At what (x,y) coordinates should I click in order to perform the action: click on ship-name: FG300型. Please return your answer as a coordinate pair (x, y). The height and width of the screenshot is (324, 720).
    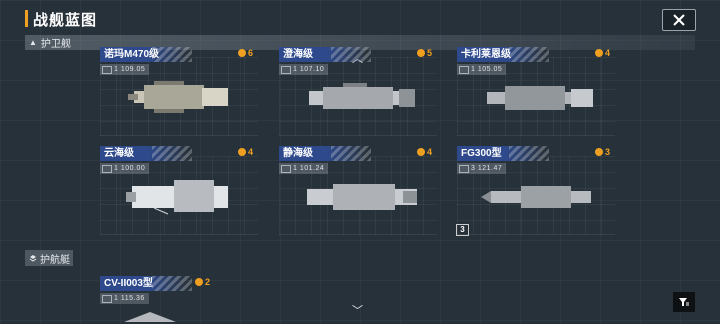
    Looking at the image, I should click on (503, 153).